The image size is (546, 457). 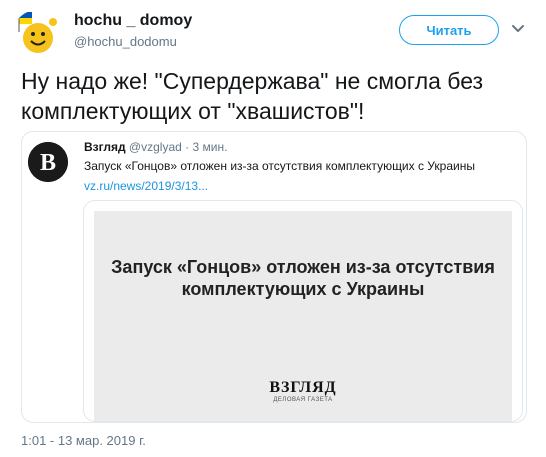 I want to click on quoted-avatar: B, so click(x=48, y=162).